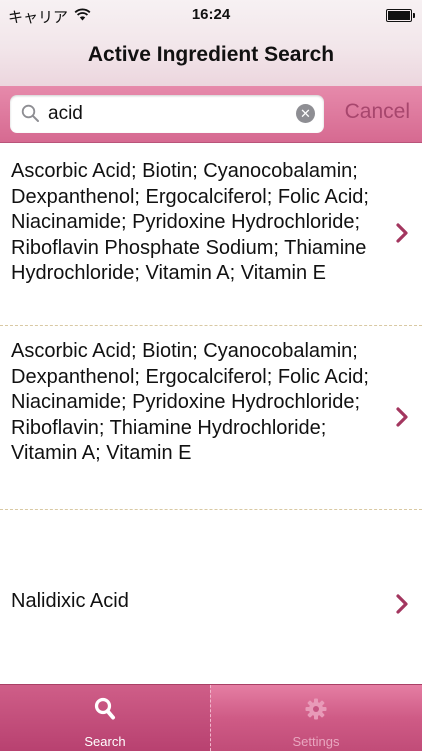 This screenshot has width=422, height=751. Describe the element at coordinates (70, 601) in the screenshot. I see `list-item-text: Nalidixic Acid` at that location.